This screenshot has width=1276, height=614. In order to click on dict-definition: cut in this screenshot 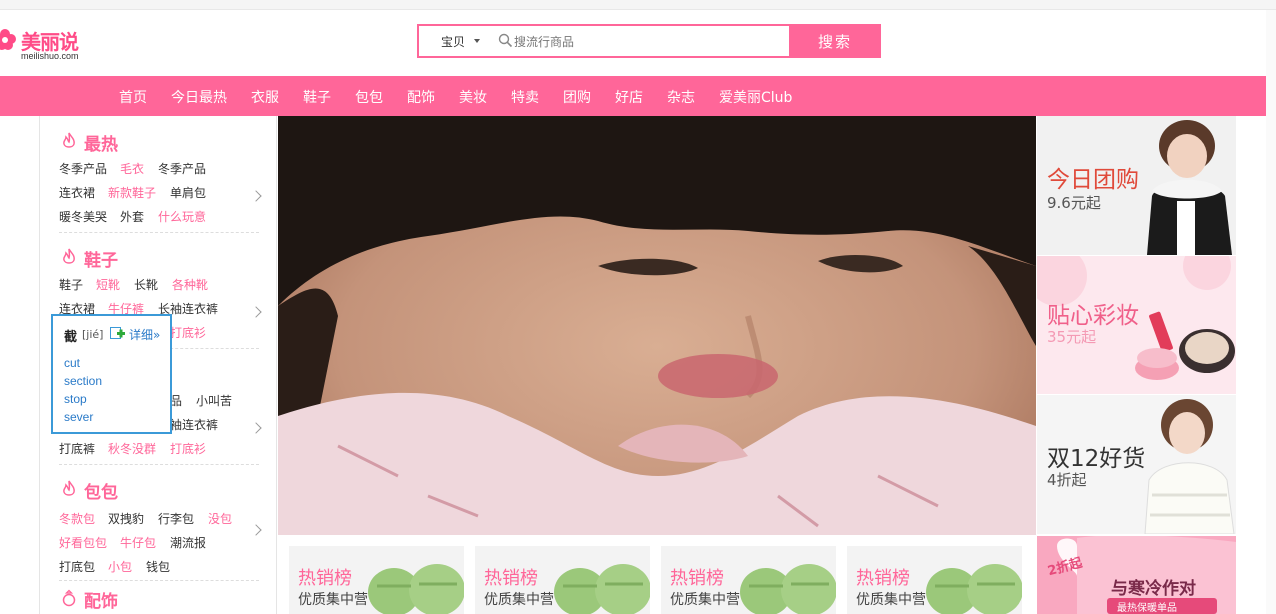, I will do `click(72, 363)`.